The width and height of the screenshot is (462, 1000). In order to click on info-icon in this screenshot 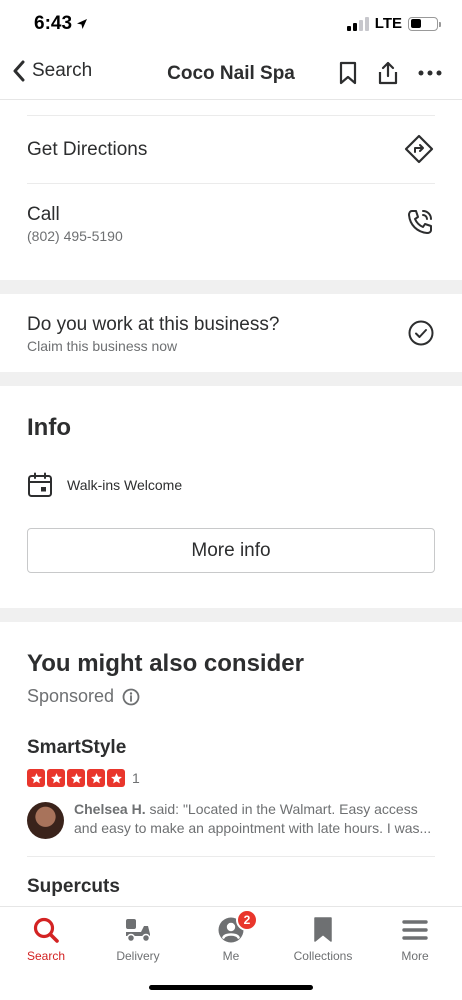, I will do `click(131, 697)`.